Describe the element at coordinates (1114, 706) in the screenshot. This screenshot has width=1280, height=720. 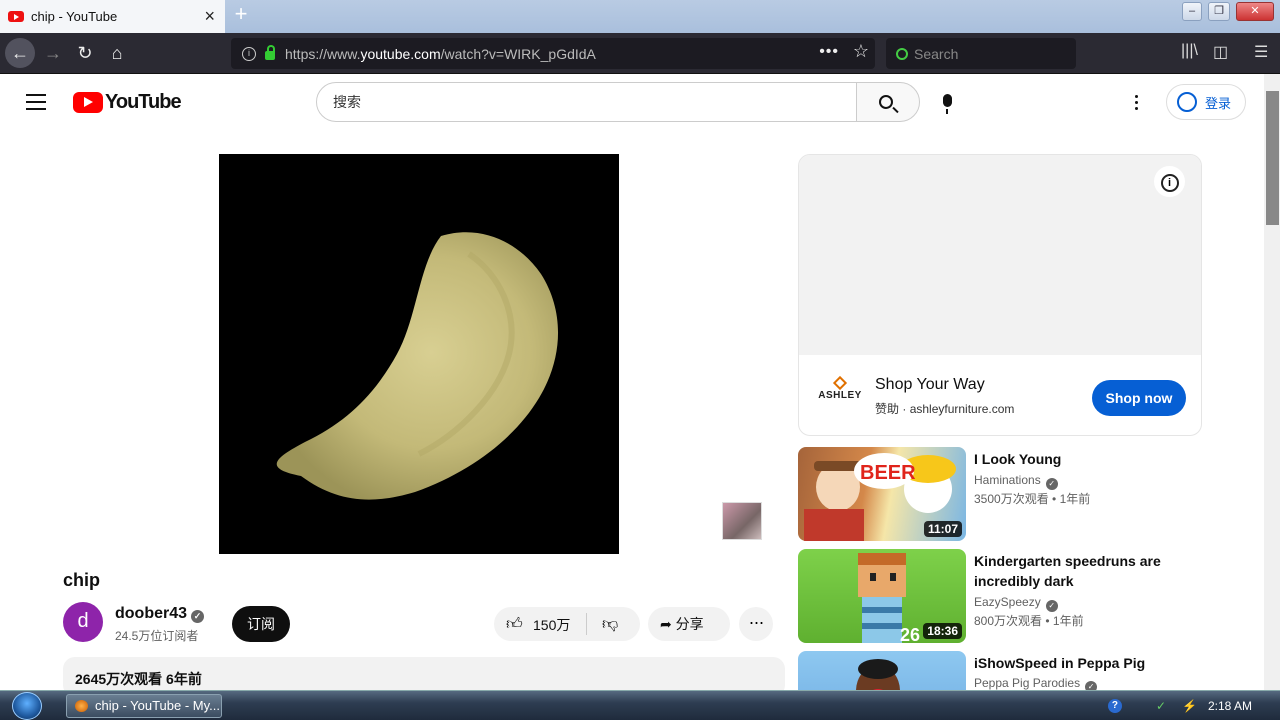
I see `help-icon: ?` at that location.